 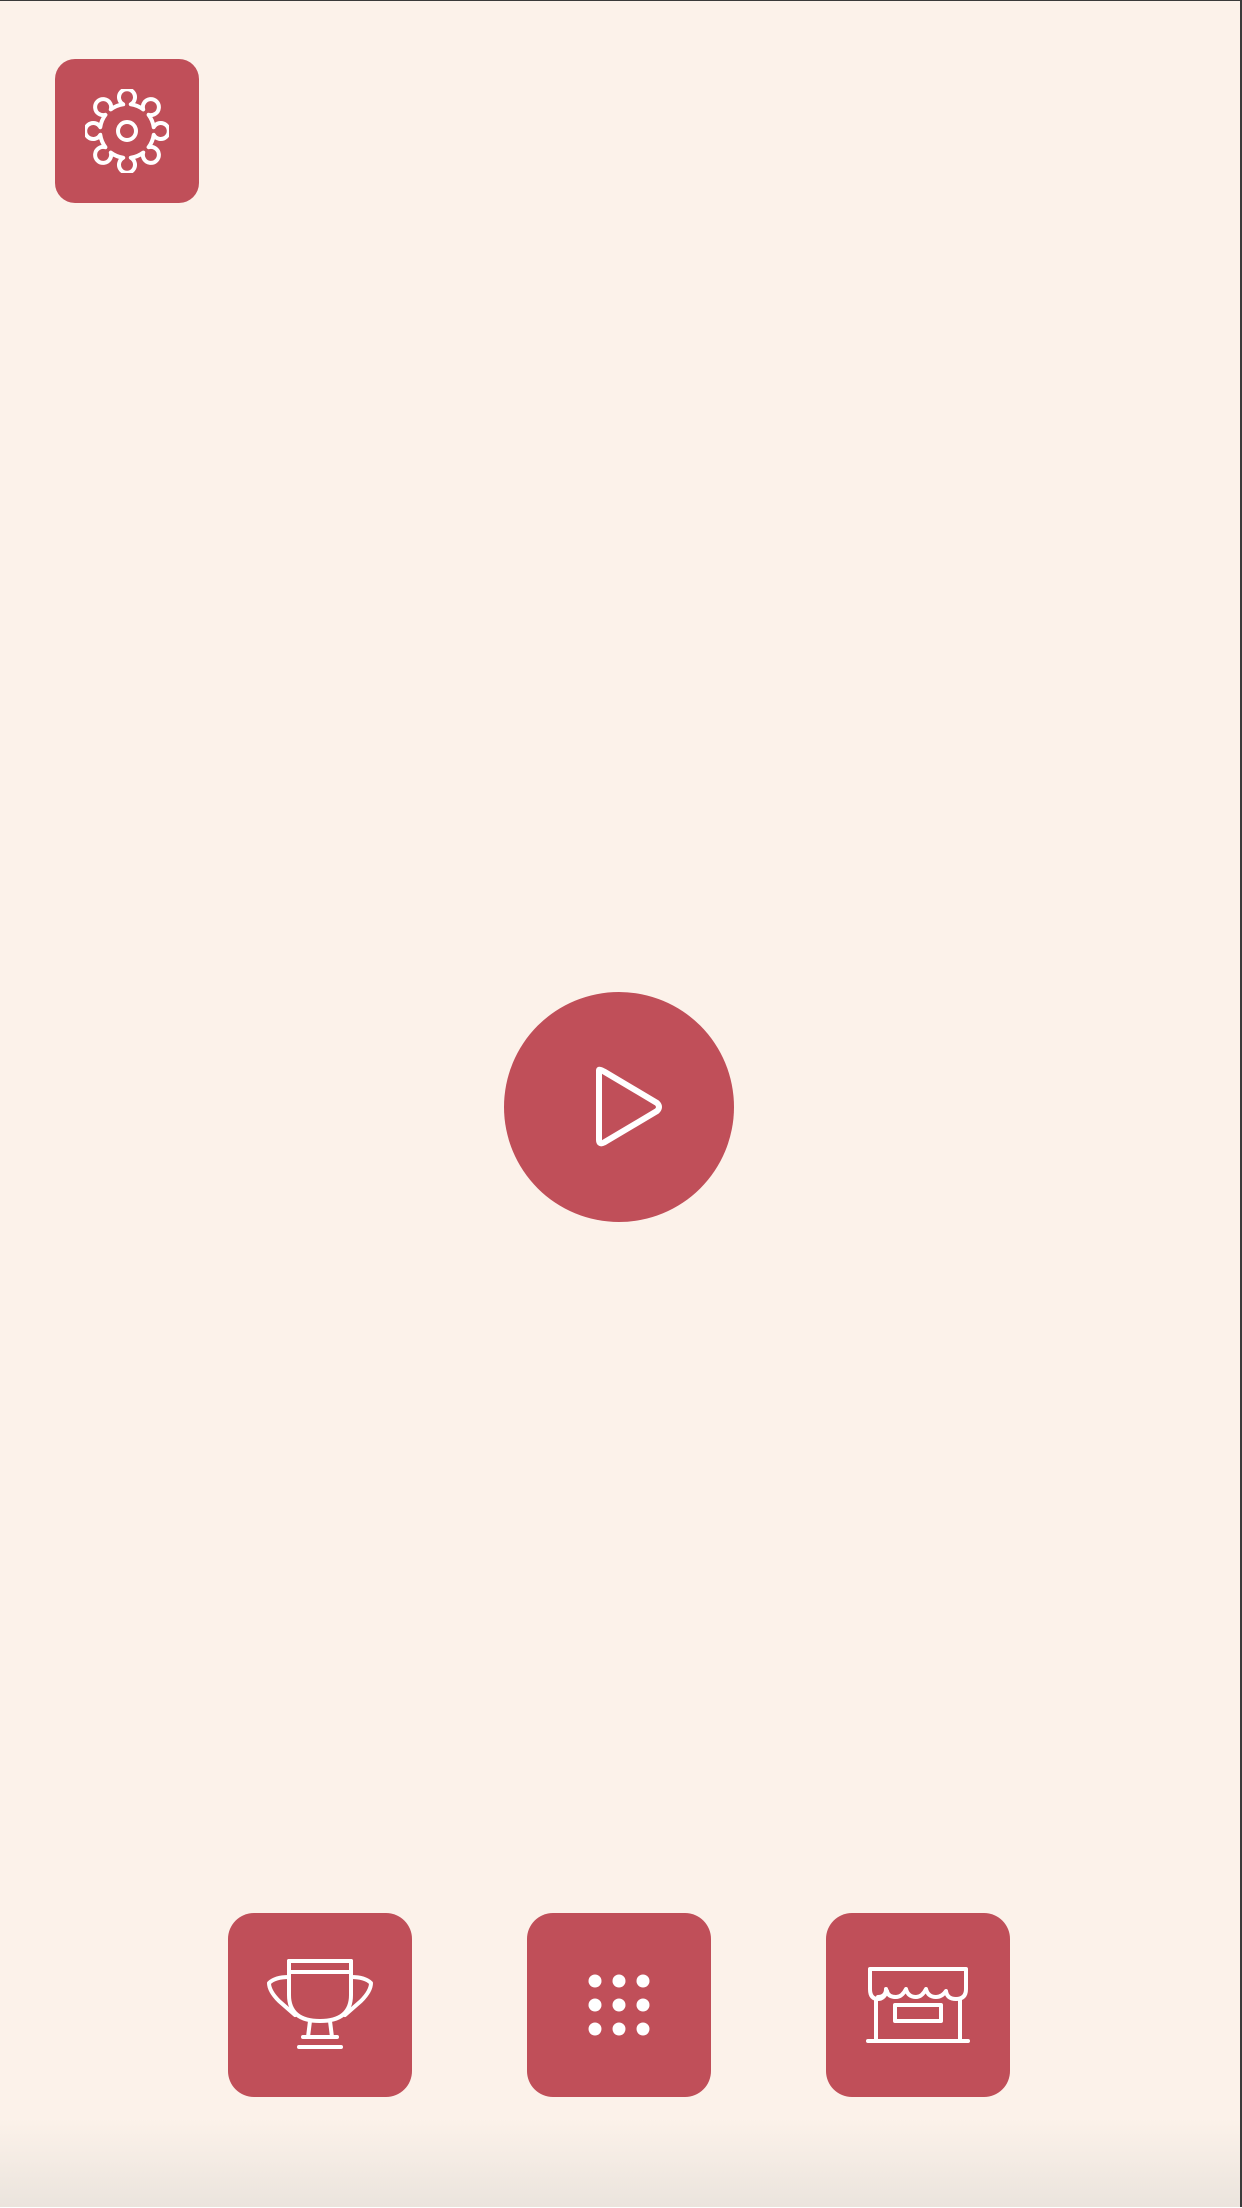 I want to click on settings-button, so click(x=127, y=131).